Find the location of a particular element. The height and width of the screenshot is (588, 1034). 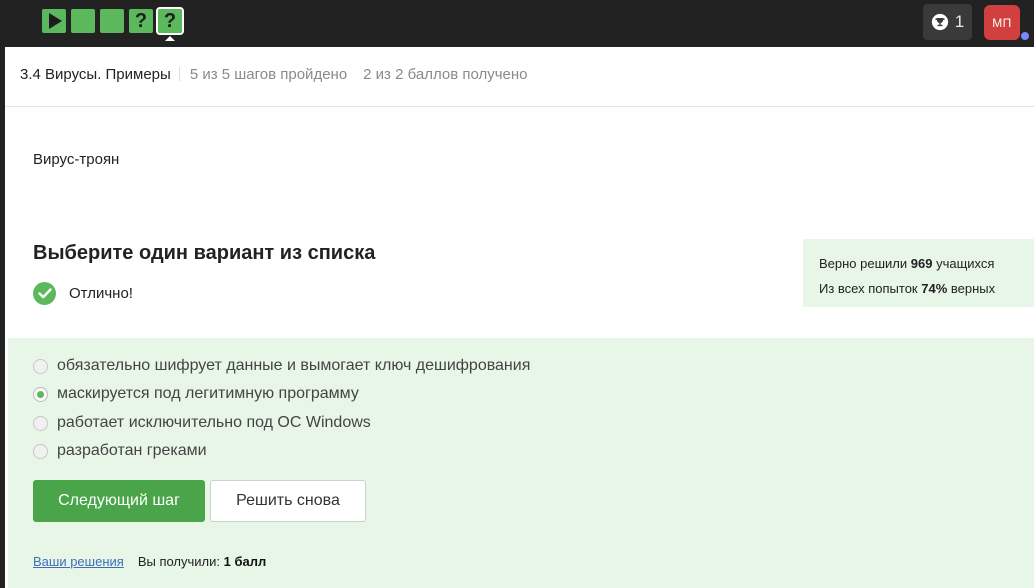

retry-button: Решить снова is located at coordinates (288, 501).